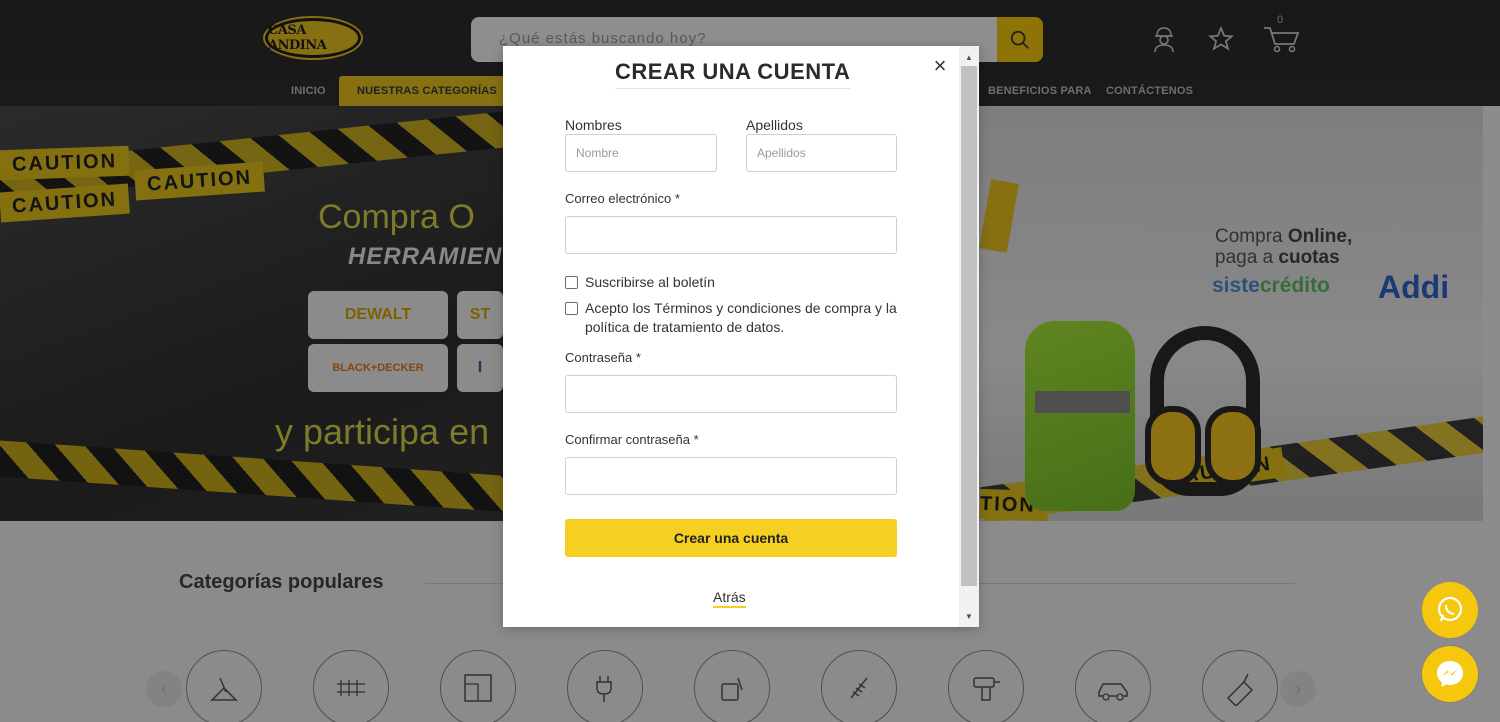  Describe the element at coordinates (969, 616) in the screenshot. I see `scroll-down-arrow: ▼` at that location.